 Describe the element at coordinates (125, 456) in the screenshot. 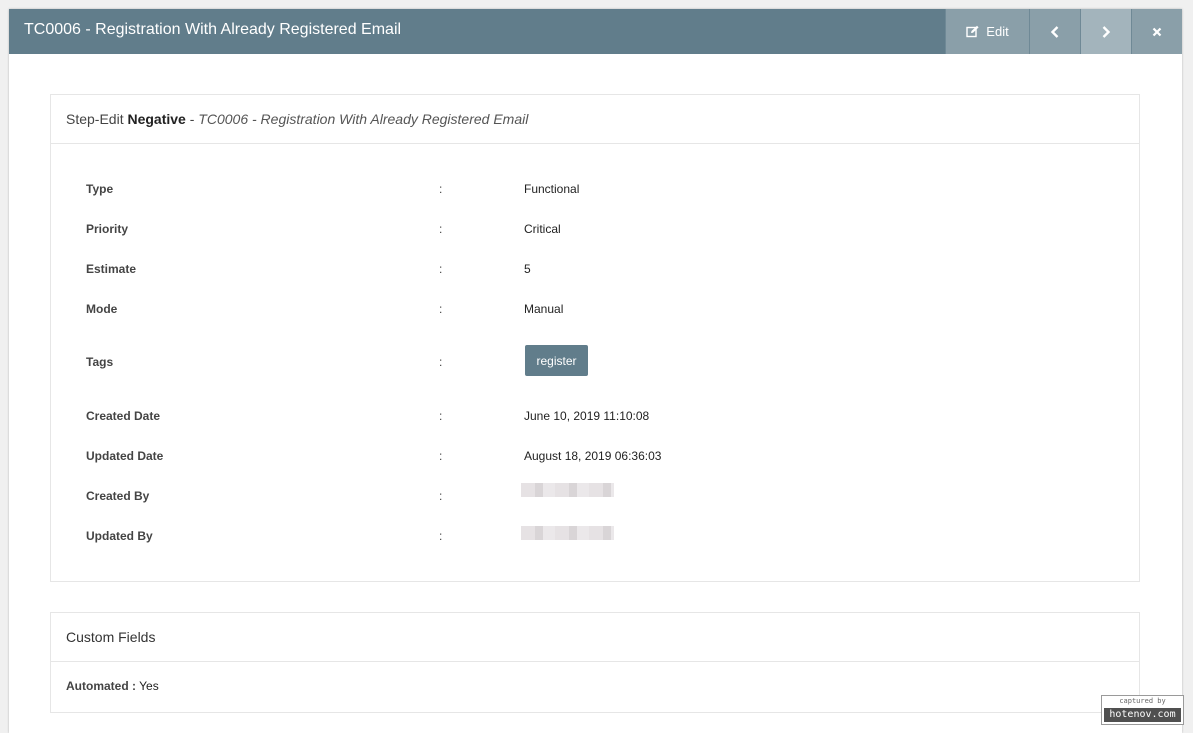

I see `detail-label: Updated Date` at that location.